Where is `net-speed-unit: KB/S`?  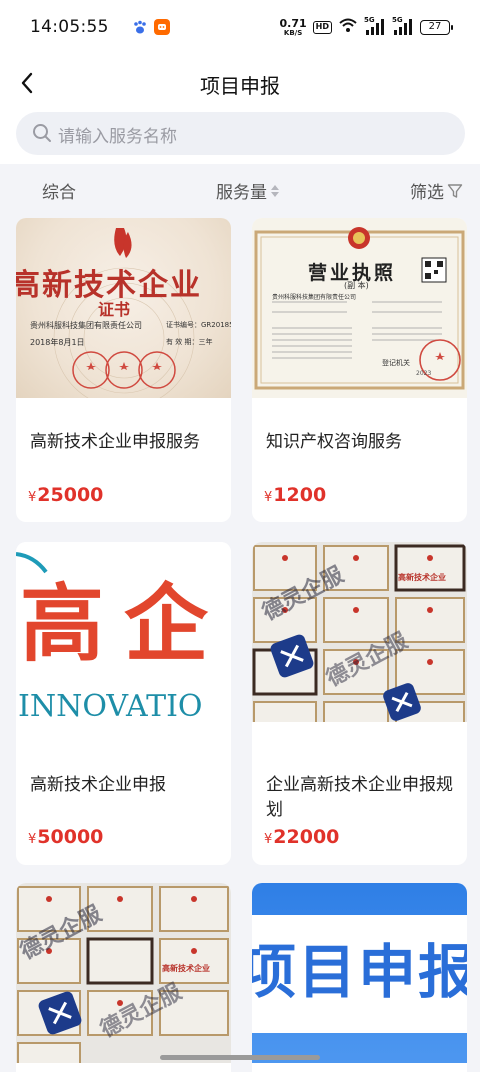 net-speed-unit: KB/S is located at coordinates (293, 32).